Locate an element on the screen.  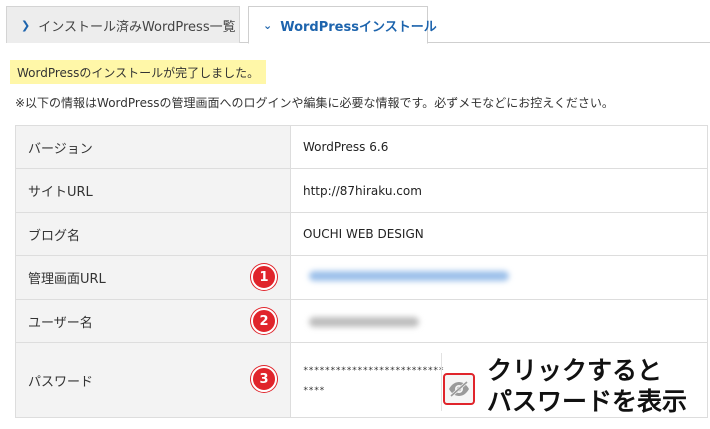
table-row: 管理画面URL is located at coordinates (361, 278).